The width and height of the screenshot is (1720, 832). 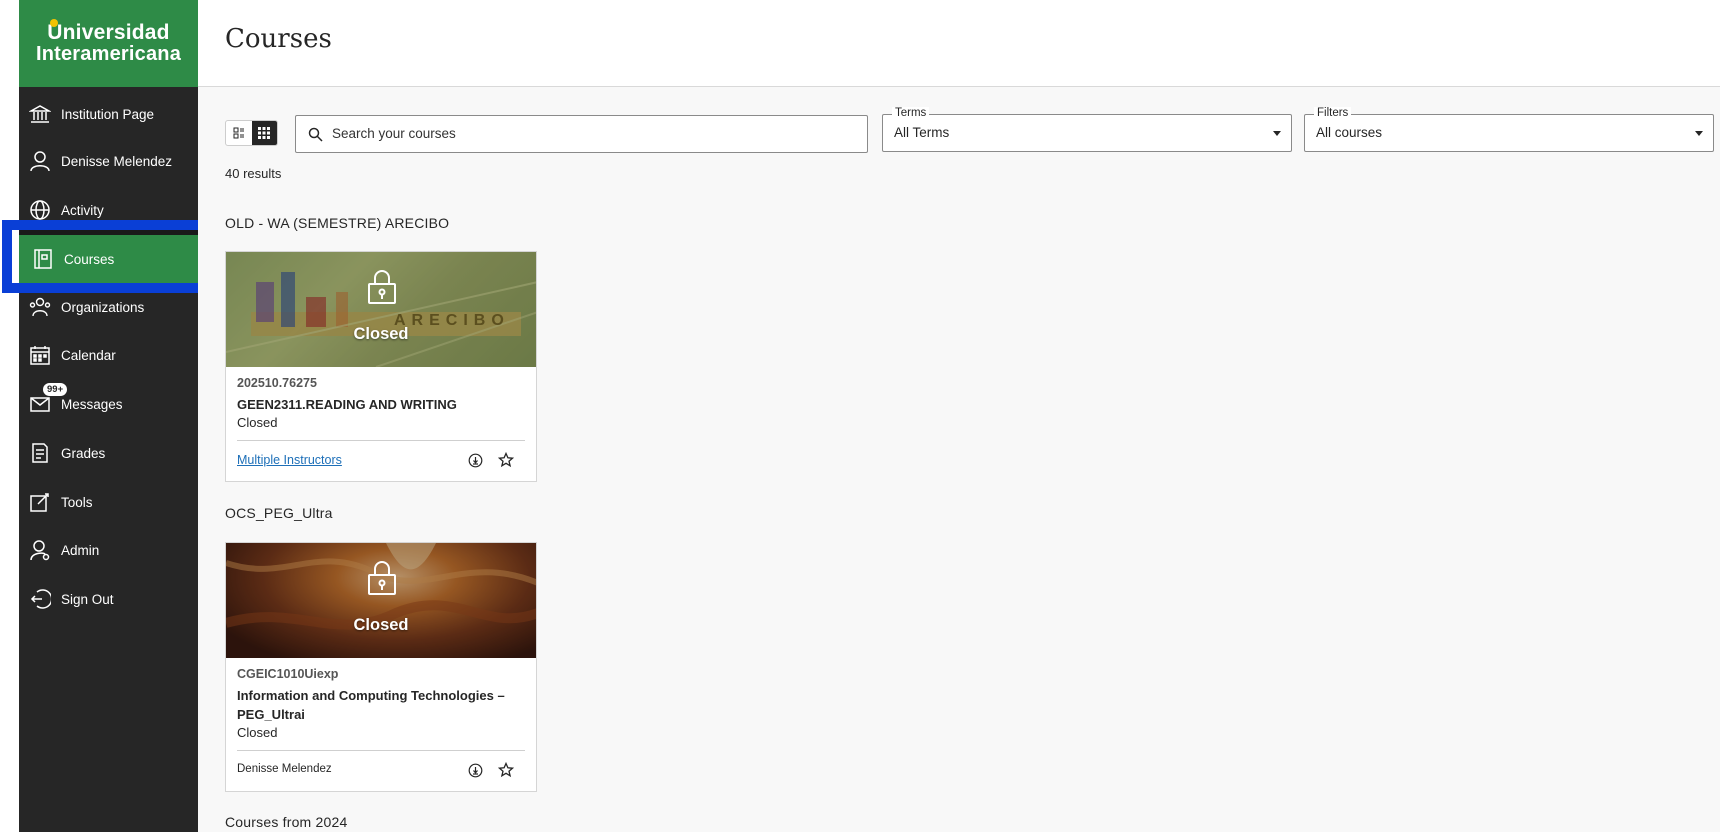 I want to click on view-toggle, so click(x=251, y=133).